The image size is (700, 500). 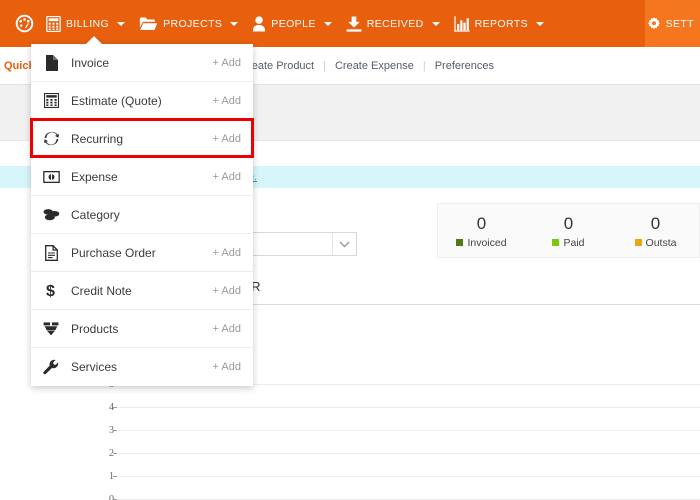 What do you see at coordinates (94, 367) in the screenshot?
I see `menu-item-label: Services` at bounding box center [94, 367].